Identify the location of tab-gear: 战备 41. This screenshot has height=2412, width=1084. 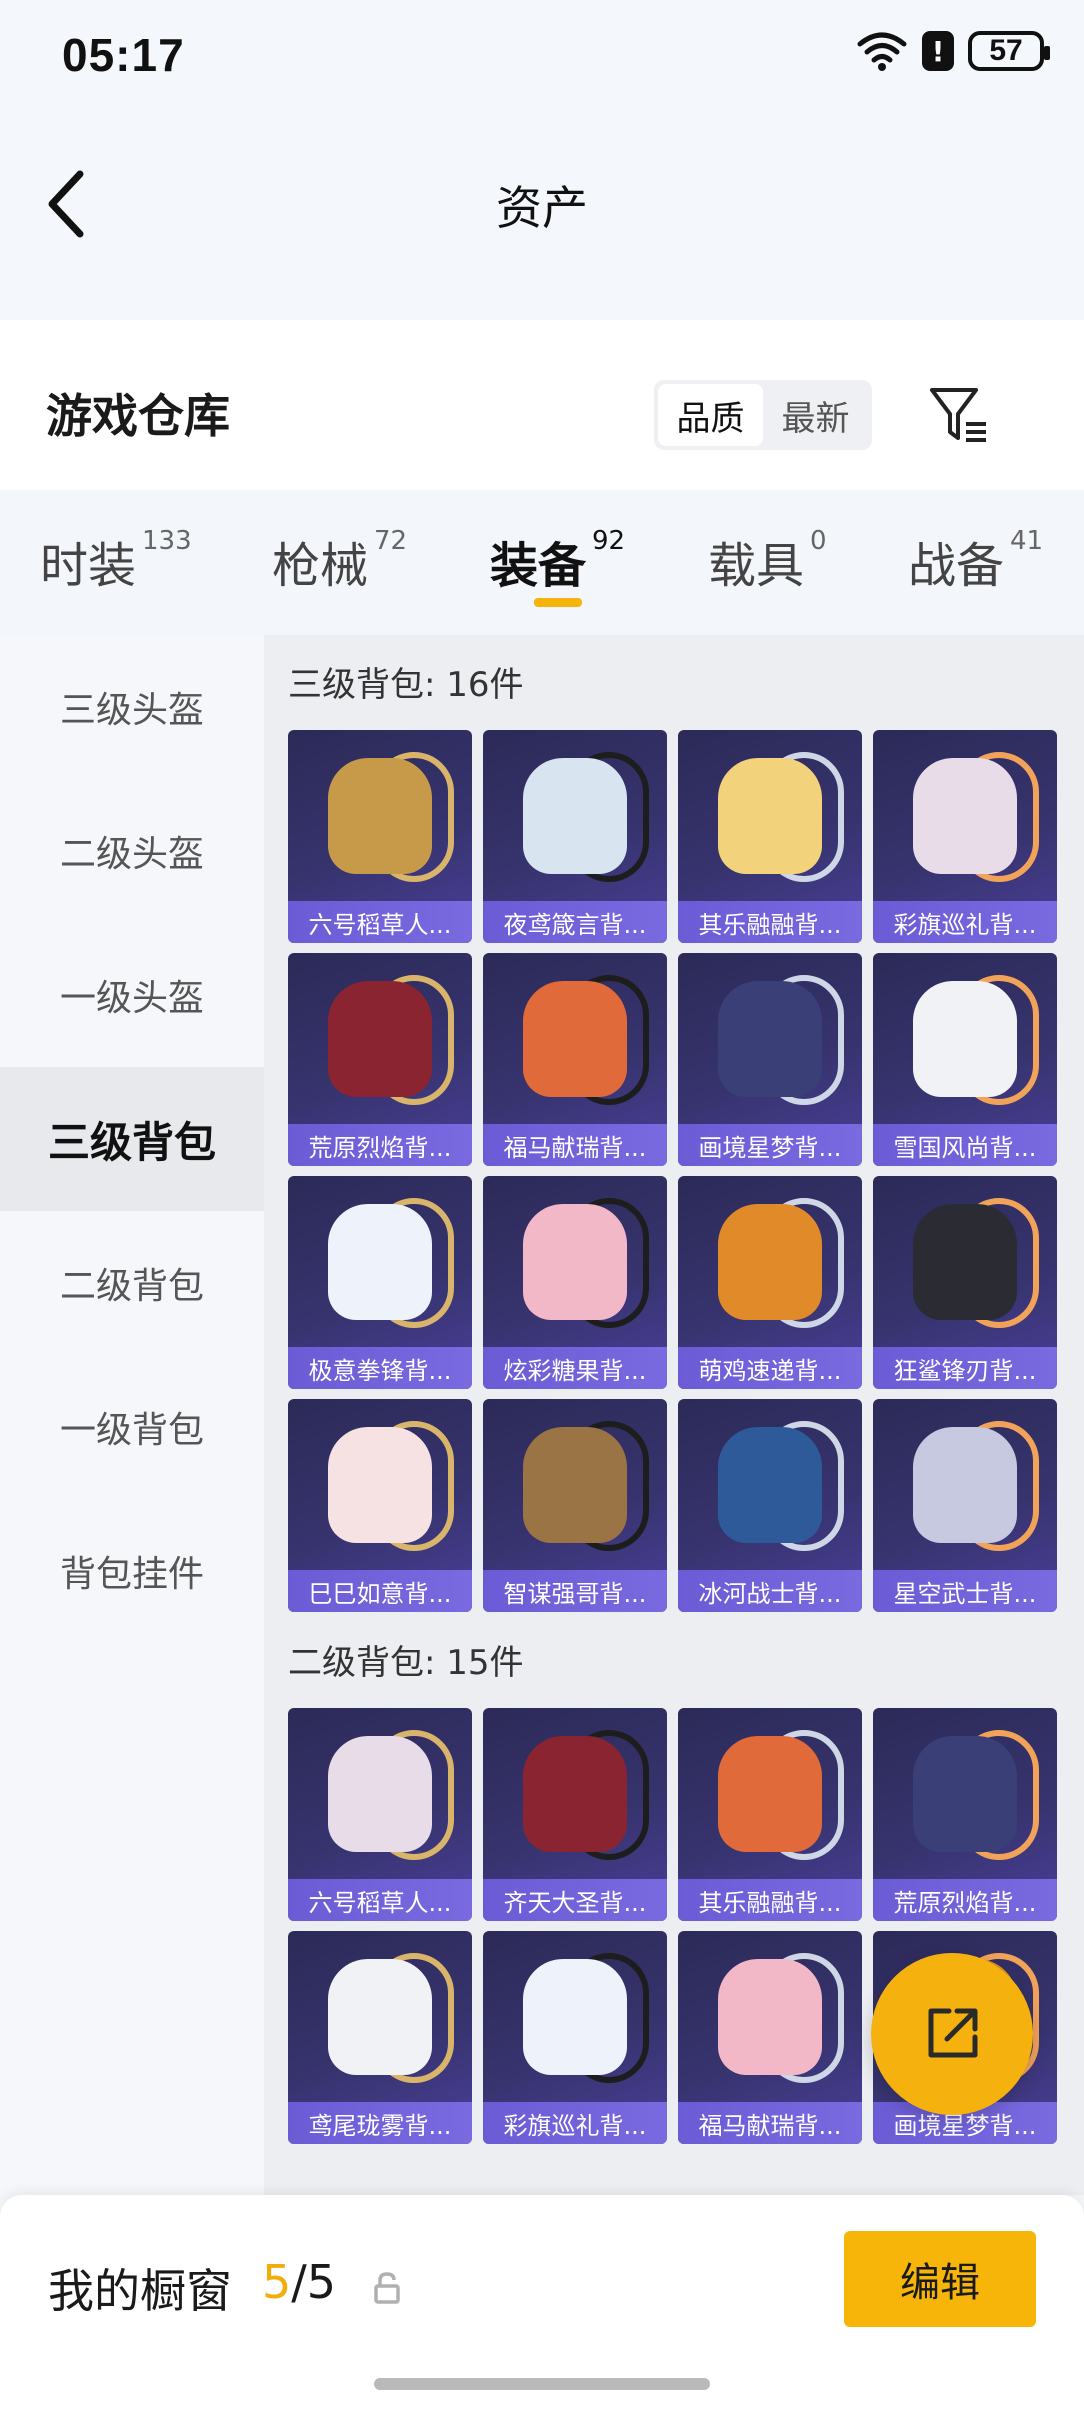
(975, 561).